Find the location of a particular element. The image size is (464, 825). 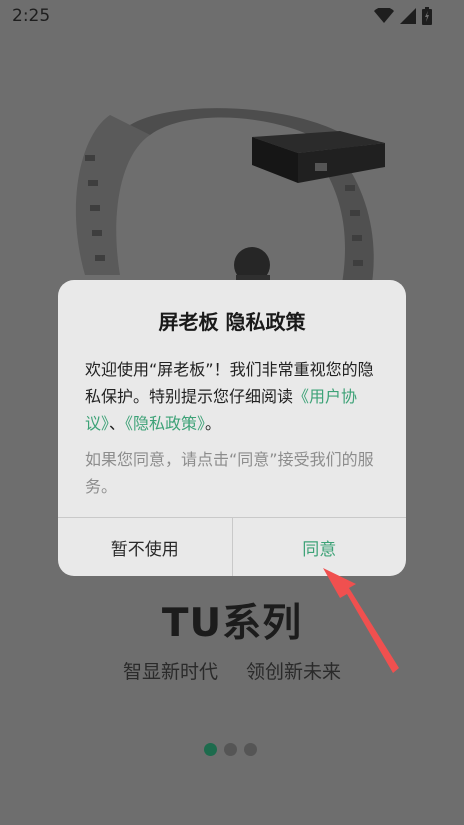

battery-icon is located at coordinates (427, 16).